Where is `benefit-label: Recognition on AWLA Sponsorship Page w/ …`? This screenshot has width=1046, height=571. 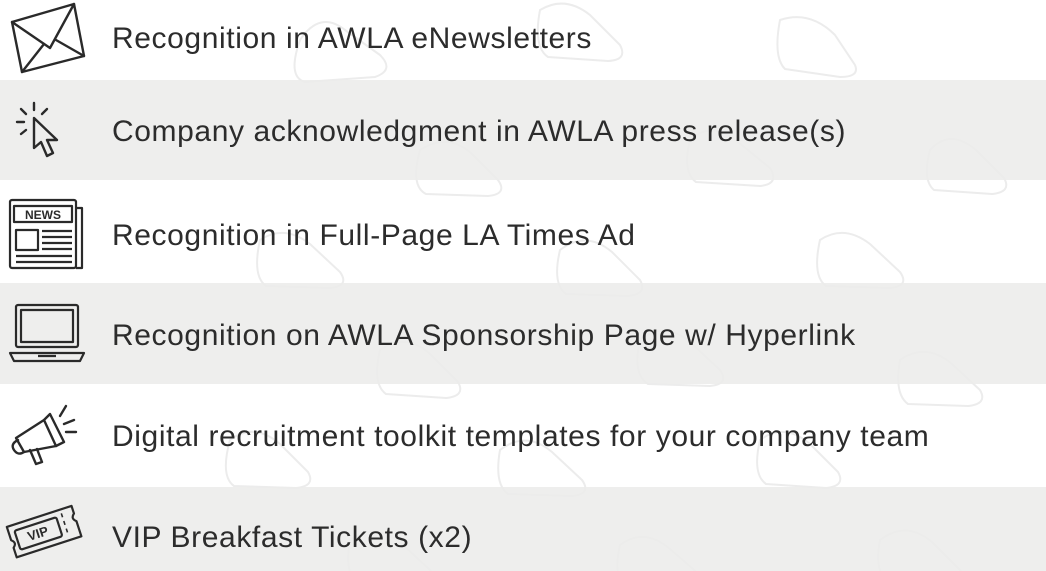
benefit-label: Recognition on AWLA Sponsorship Page w/ … is located at coordinates (484, 335).